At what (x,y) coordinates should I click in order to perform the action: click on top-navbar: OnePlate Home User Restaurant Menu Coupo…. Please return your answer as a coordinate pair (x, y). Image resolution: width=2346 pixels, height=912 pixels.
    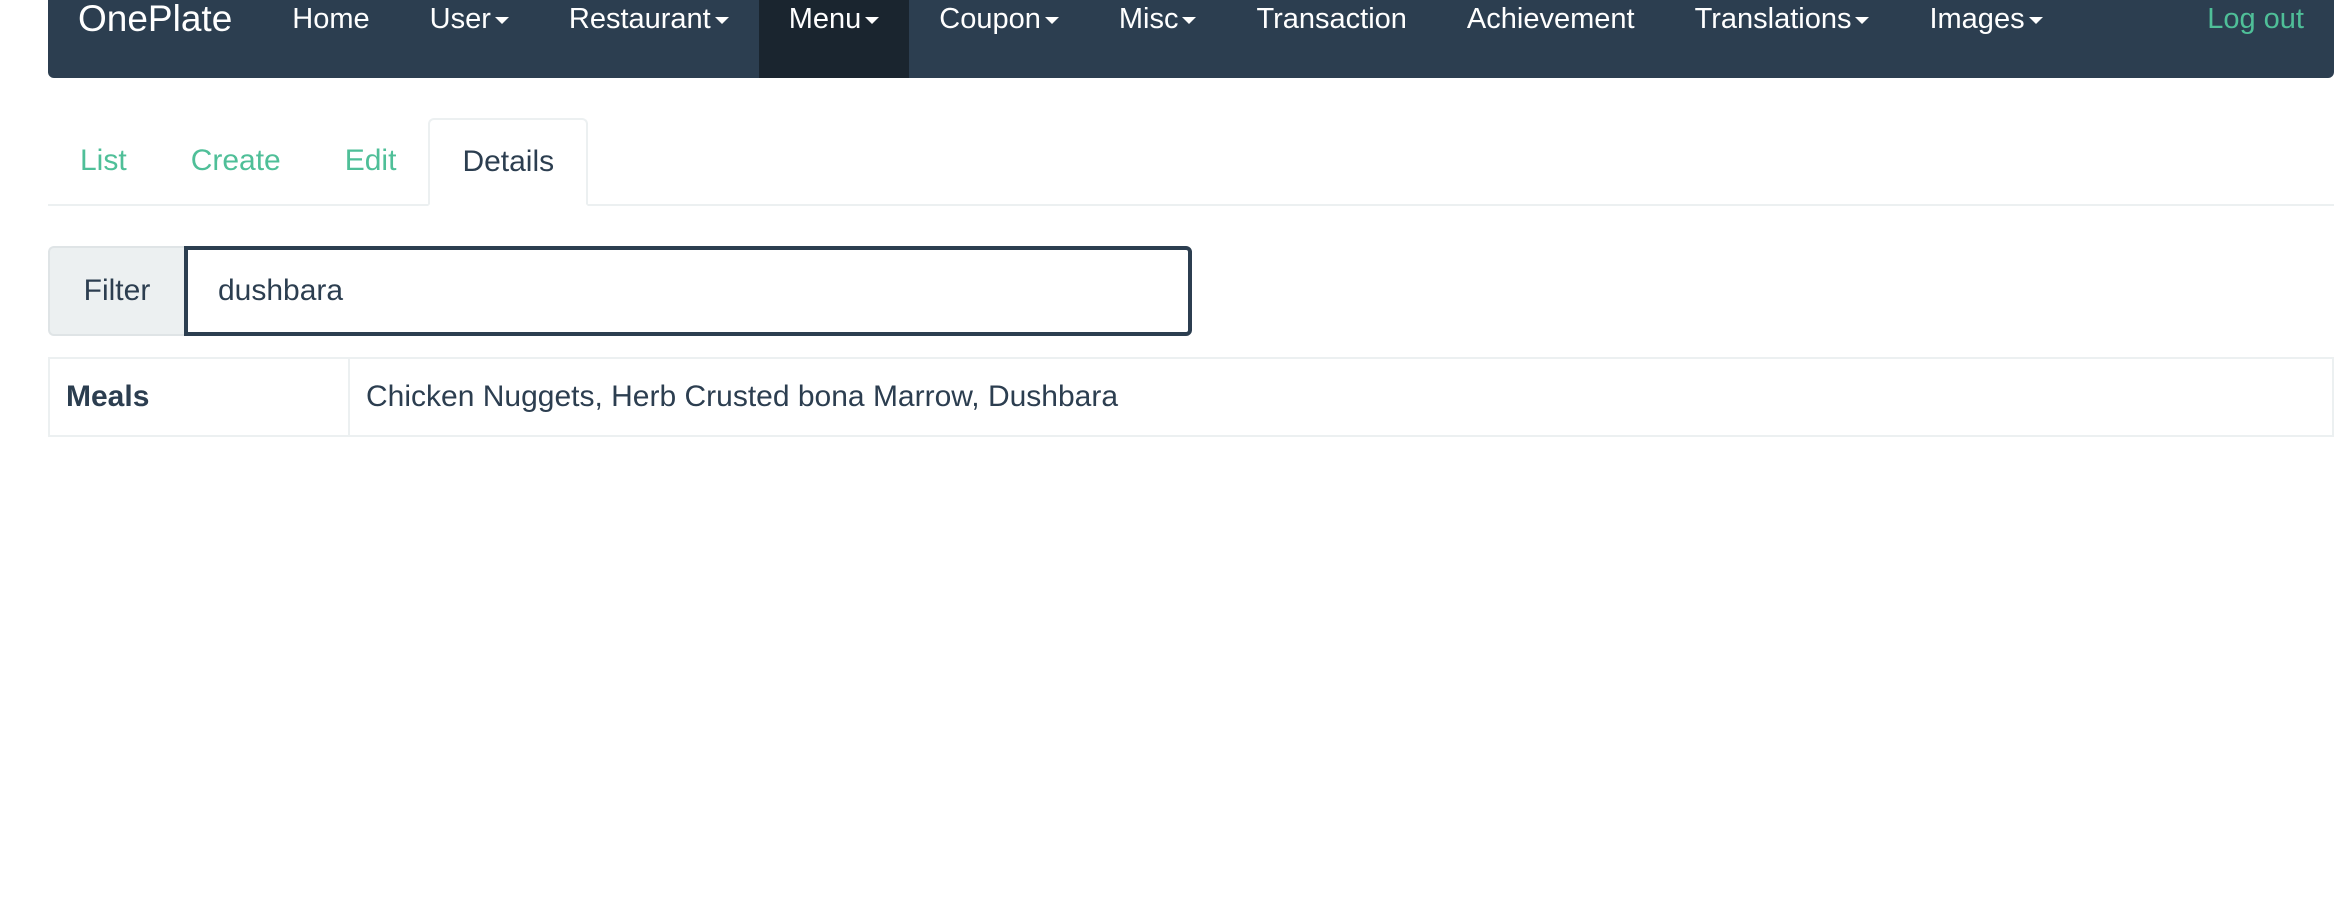
    Looking at the image, I should click on (1191, 39).